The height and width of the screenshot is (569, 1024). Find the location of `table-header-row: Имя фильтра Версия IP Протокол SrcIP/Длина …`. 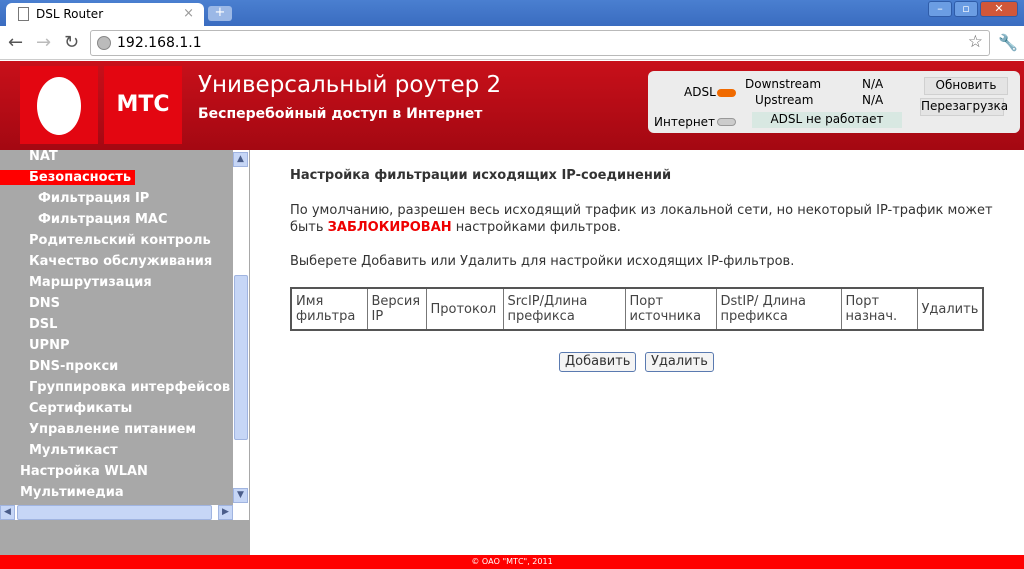

table-header-row: Имя фильтра Версия IP Протокол SrcIP/Длина … is located at coordinates (637, 309).